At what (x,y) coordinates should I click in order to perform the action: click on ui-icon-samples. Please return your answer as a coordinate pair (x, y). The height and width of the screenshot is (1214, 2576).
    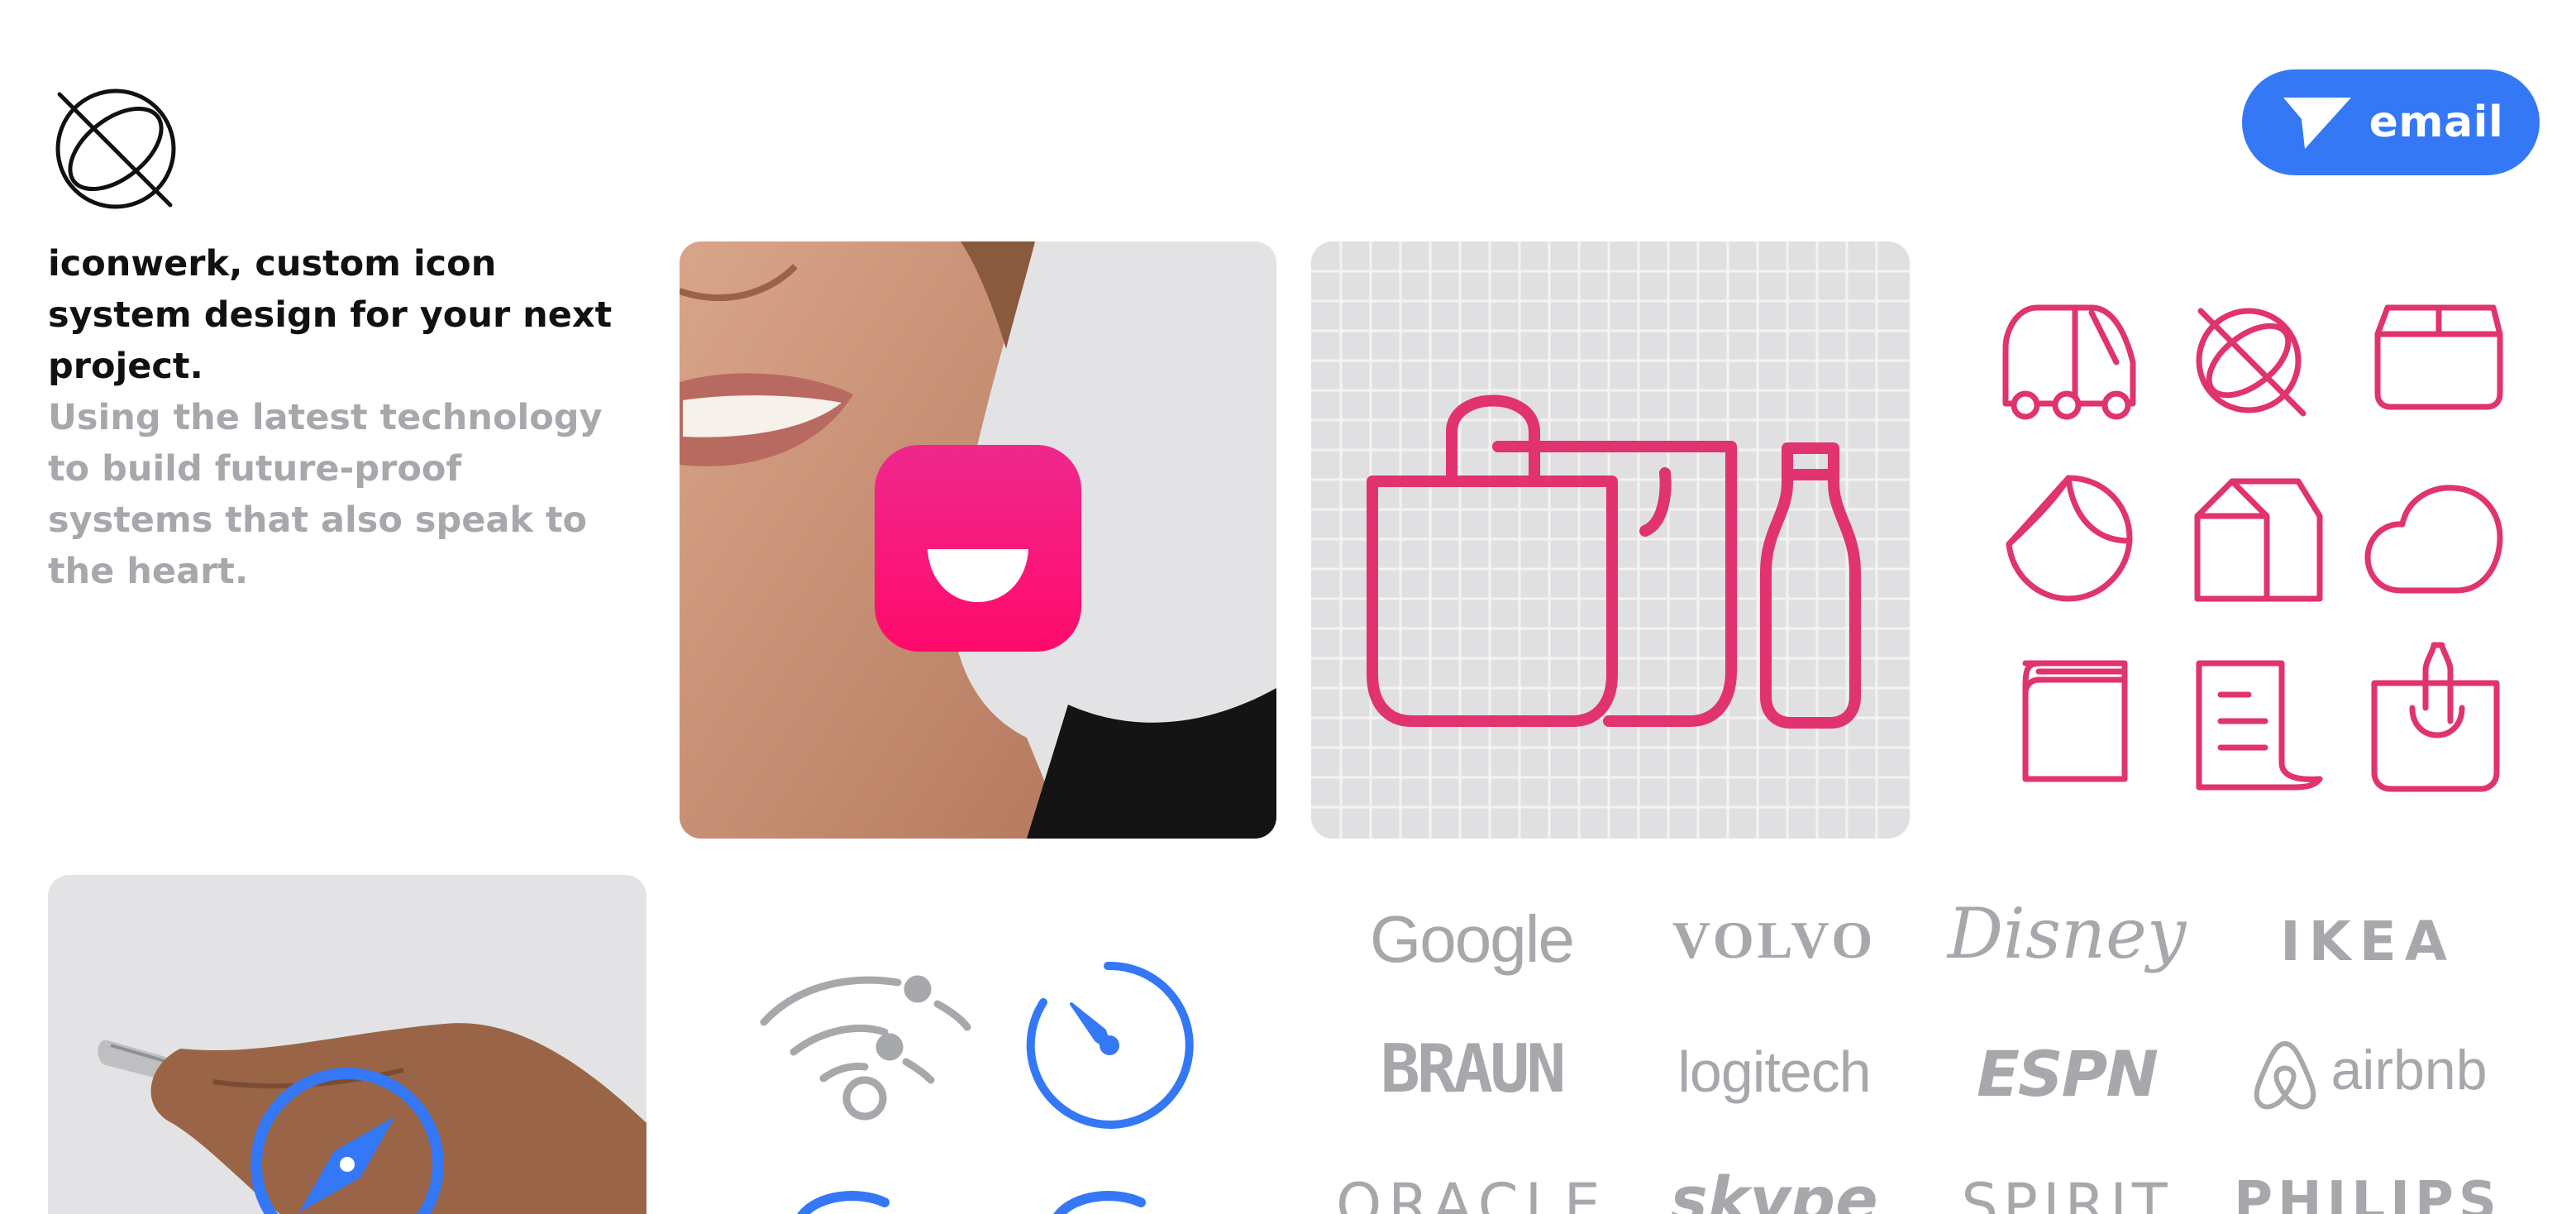
    Looking at the image, I should click on (992, 1078).